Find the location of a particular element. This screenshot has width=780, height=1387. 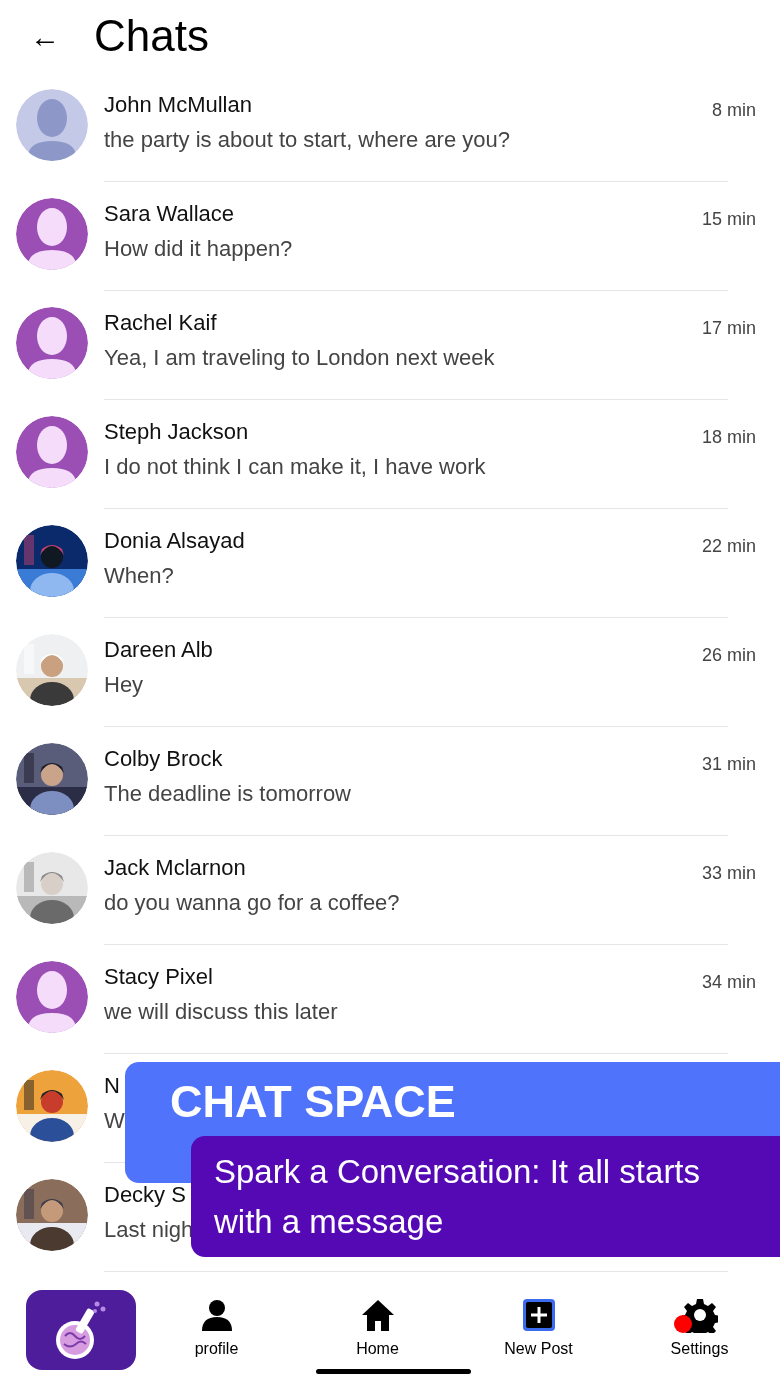

contact-name: Rachel Kaif is located at coordinates (160, 323).